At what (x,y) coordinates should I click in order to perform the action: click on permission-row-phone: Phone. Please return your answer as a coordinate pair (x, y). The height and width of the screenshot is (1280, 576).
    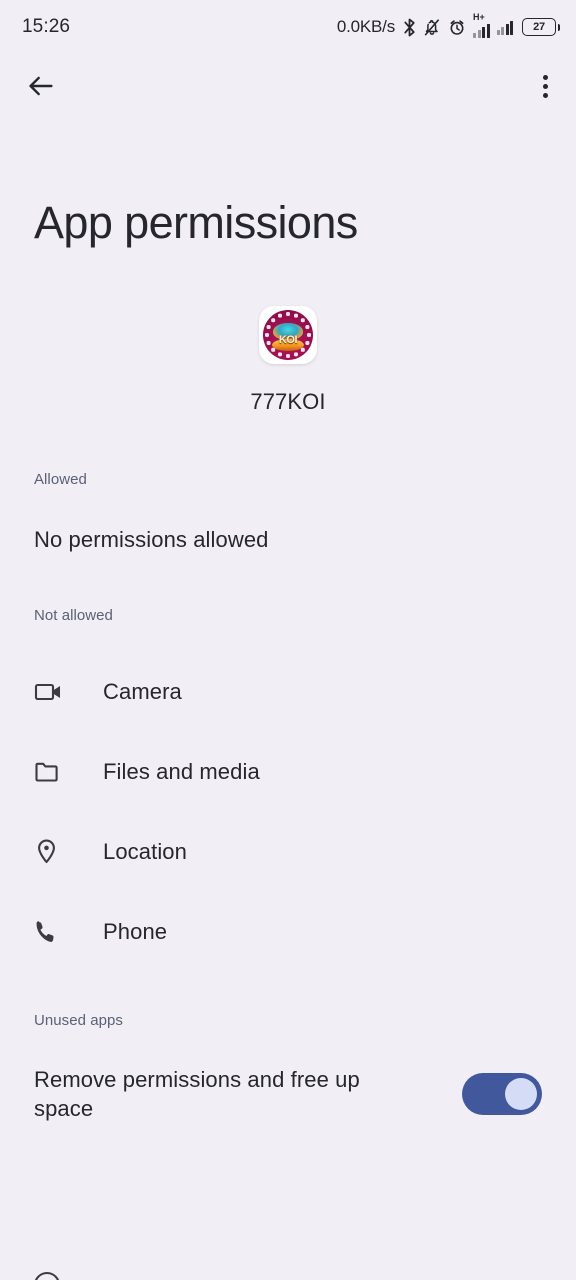
    Looking at the image, I should click on (288, 932).